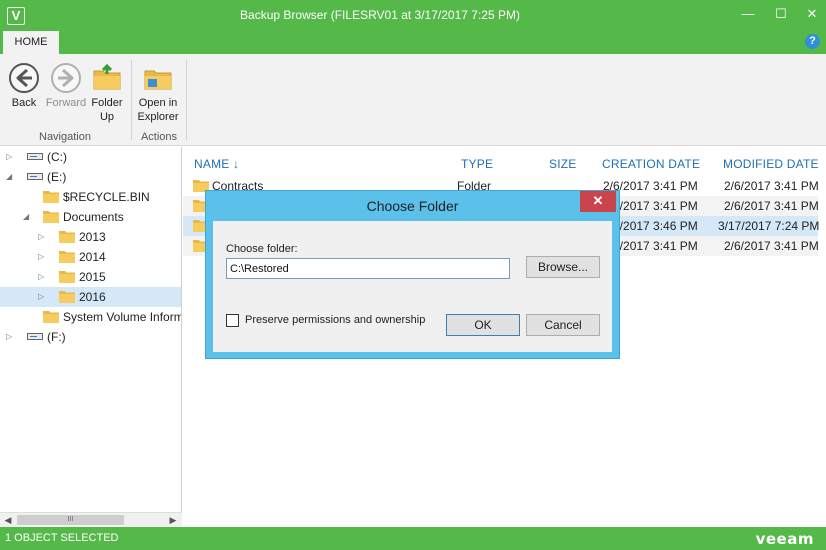  I want to click on scroll-right-icon: ▶, so click(173, 520).